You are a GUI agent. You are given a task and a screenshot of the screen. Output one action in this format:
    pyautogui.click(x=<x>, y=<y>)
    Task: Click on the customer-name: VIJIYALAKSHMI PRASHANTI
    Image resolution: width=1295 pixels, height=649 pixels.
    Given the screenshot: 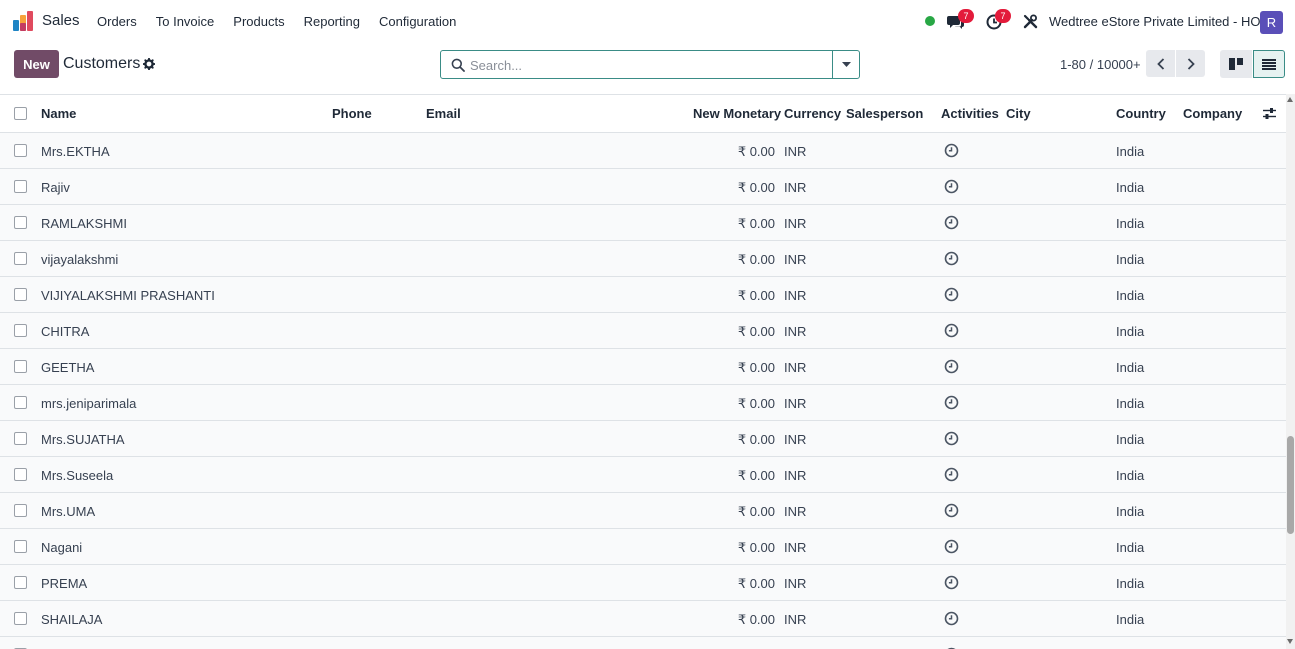 What is the action you would take?
    pyautogui.click(x=128, y=295)
    